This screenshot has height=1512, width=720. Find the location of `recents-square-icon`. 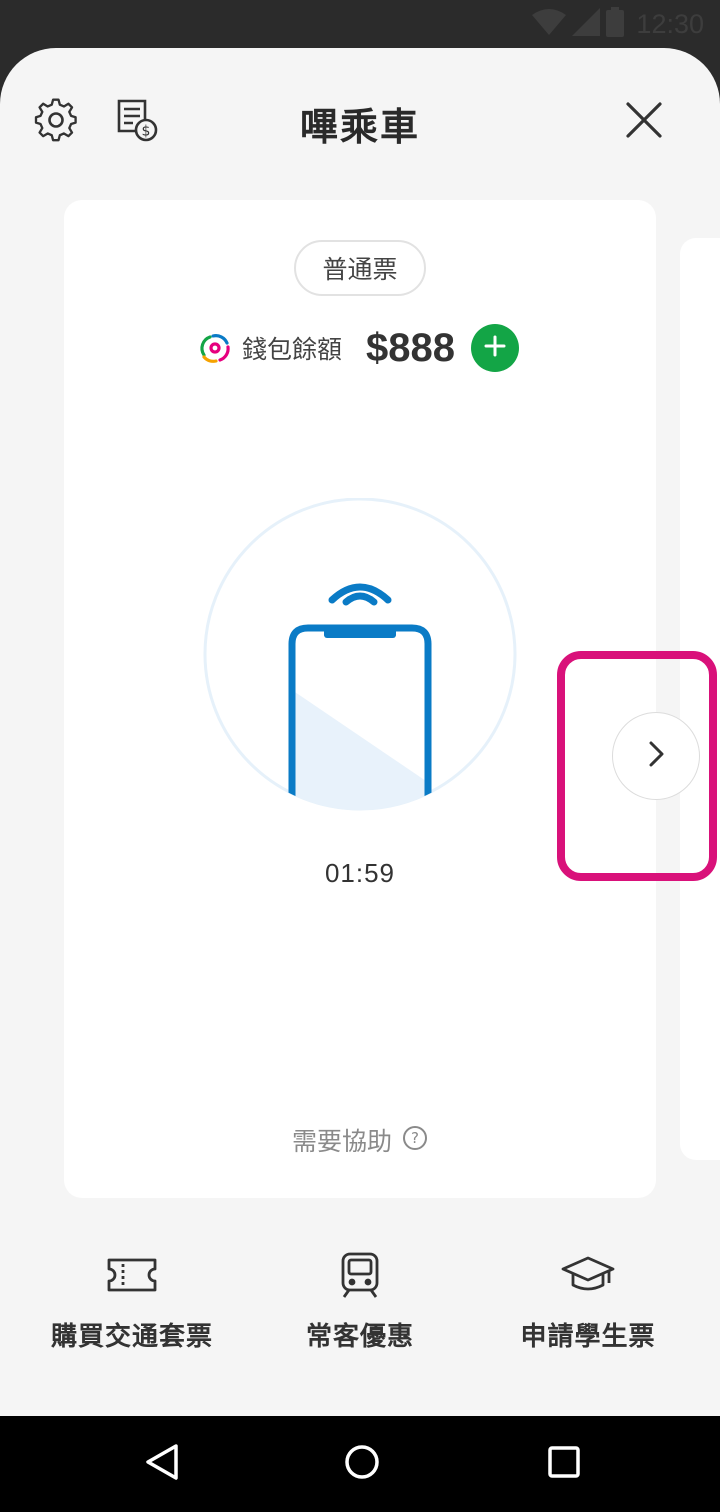

recents-square-icon is located at coordinates (564, 1464).